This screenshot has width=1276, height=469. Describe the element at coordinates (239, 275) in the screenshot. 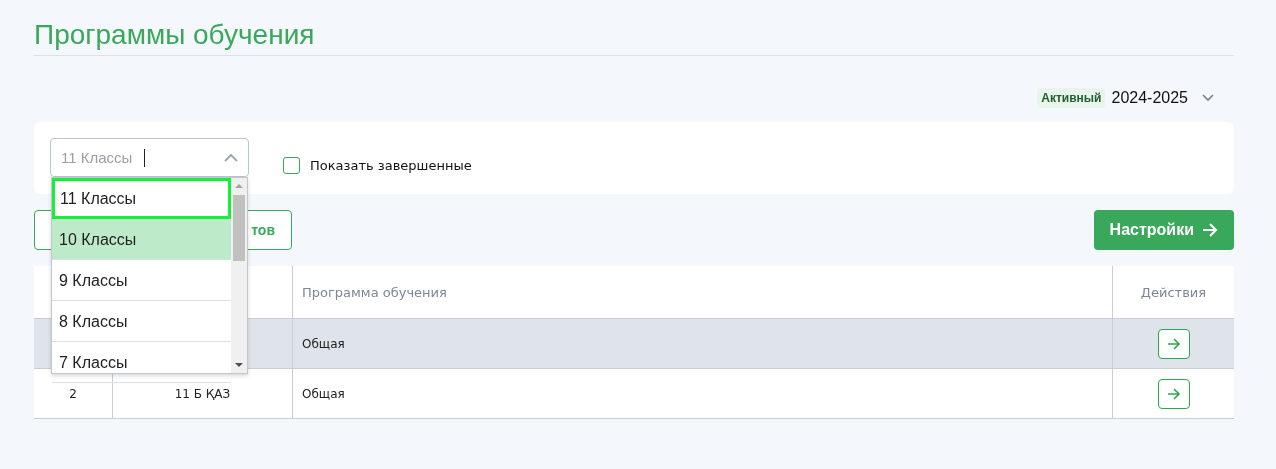

I see `scrollbar` at that location.